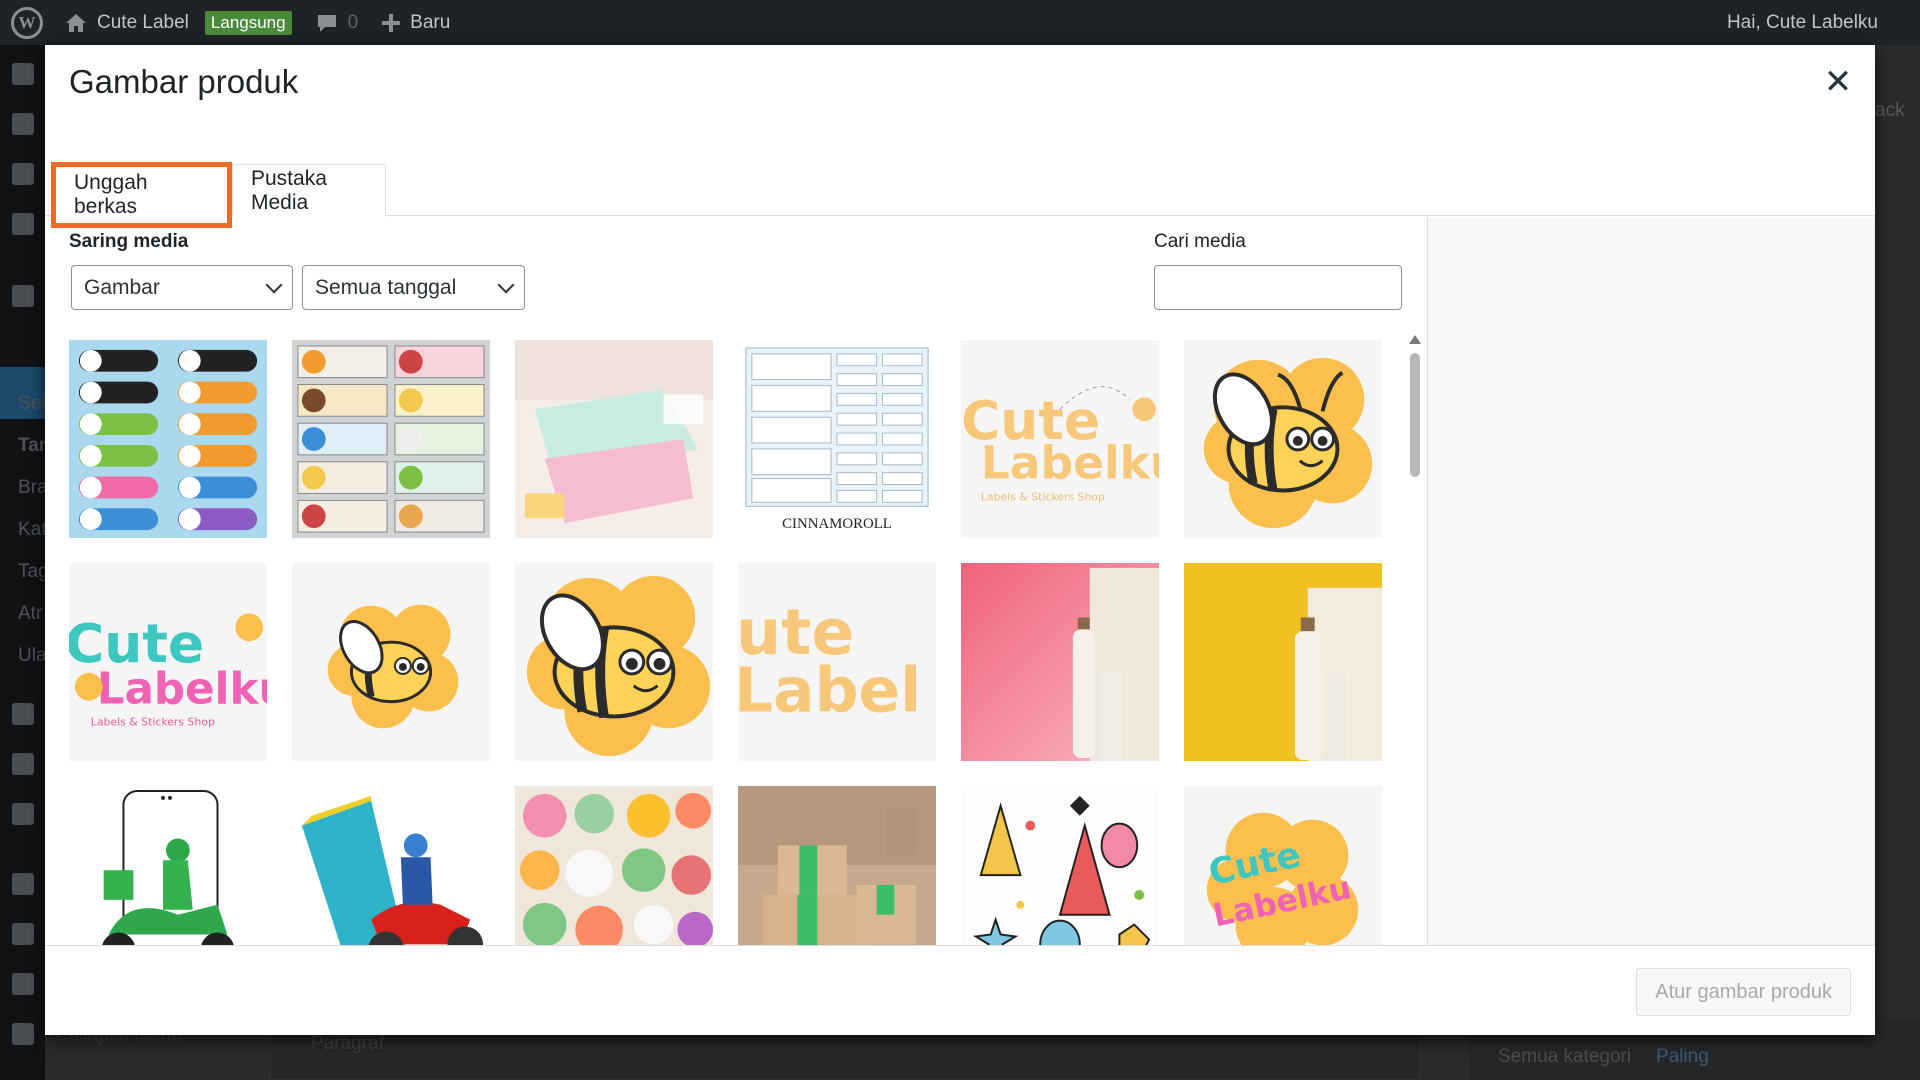 This screenshot has height=1080, width=1920. Describe the element at coordinates (33, 403) in the screenshot. I see `menu-fragment: Ser` at that location.